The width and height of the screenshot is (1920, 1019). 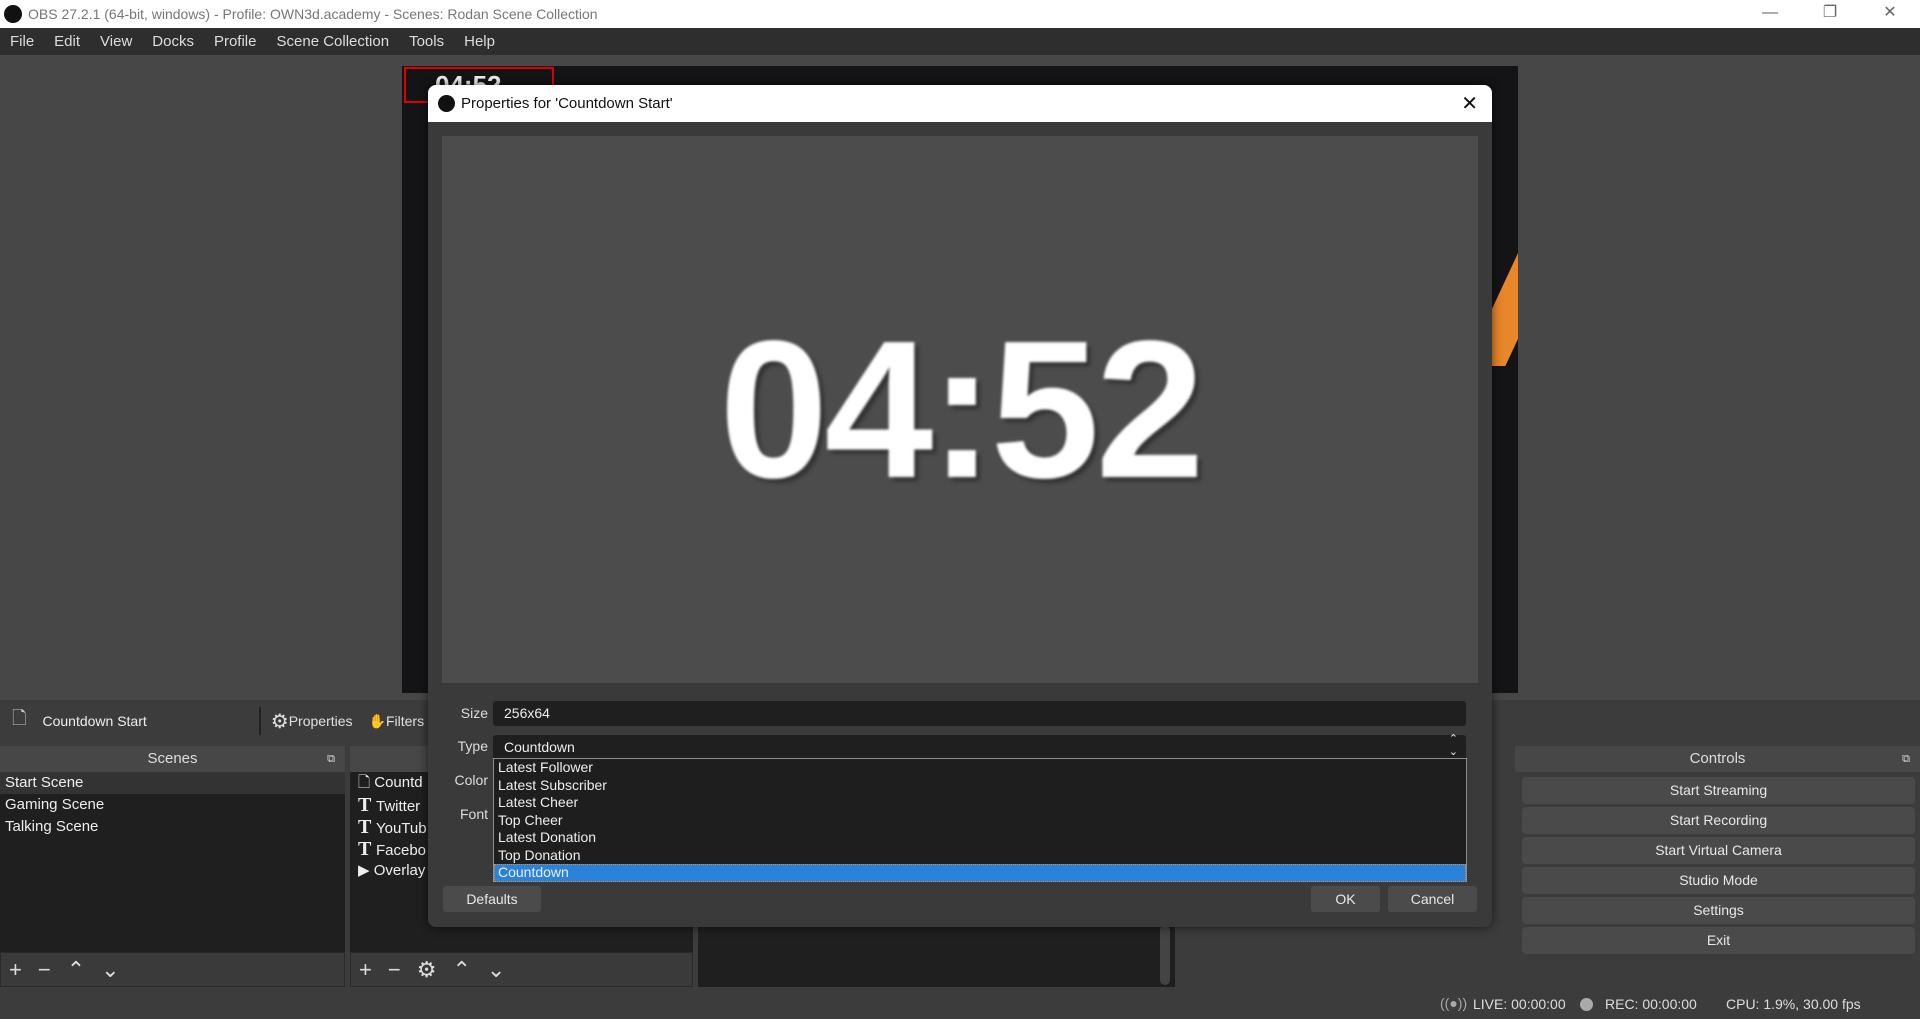 What do you see at coordinates (980, 873) in the screenshot?
I see `dropdown-option-selected: Countdown` at bounding box center [980, 873].